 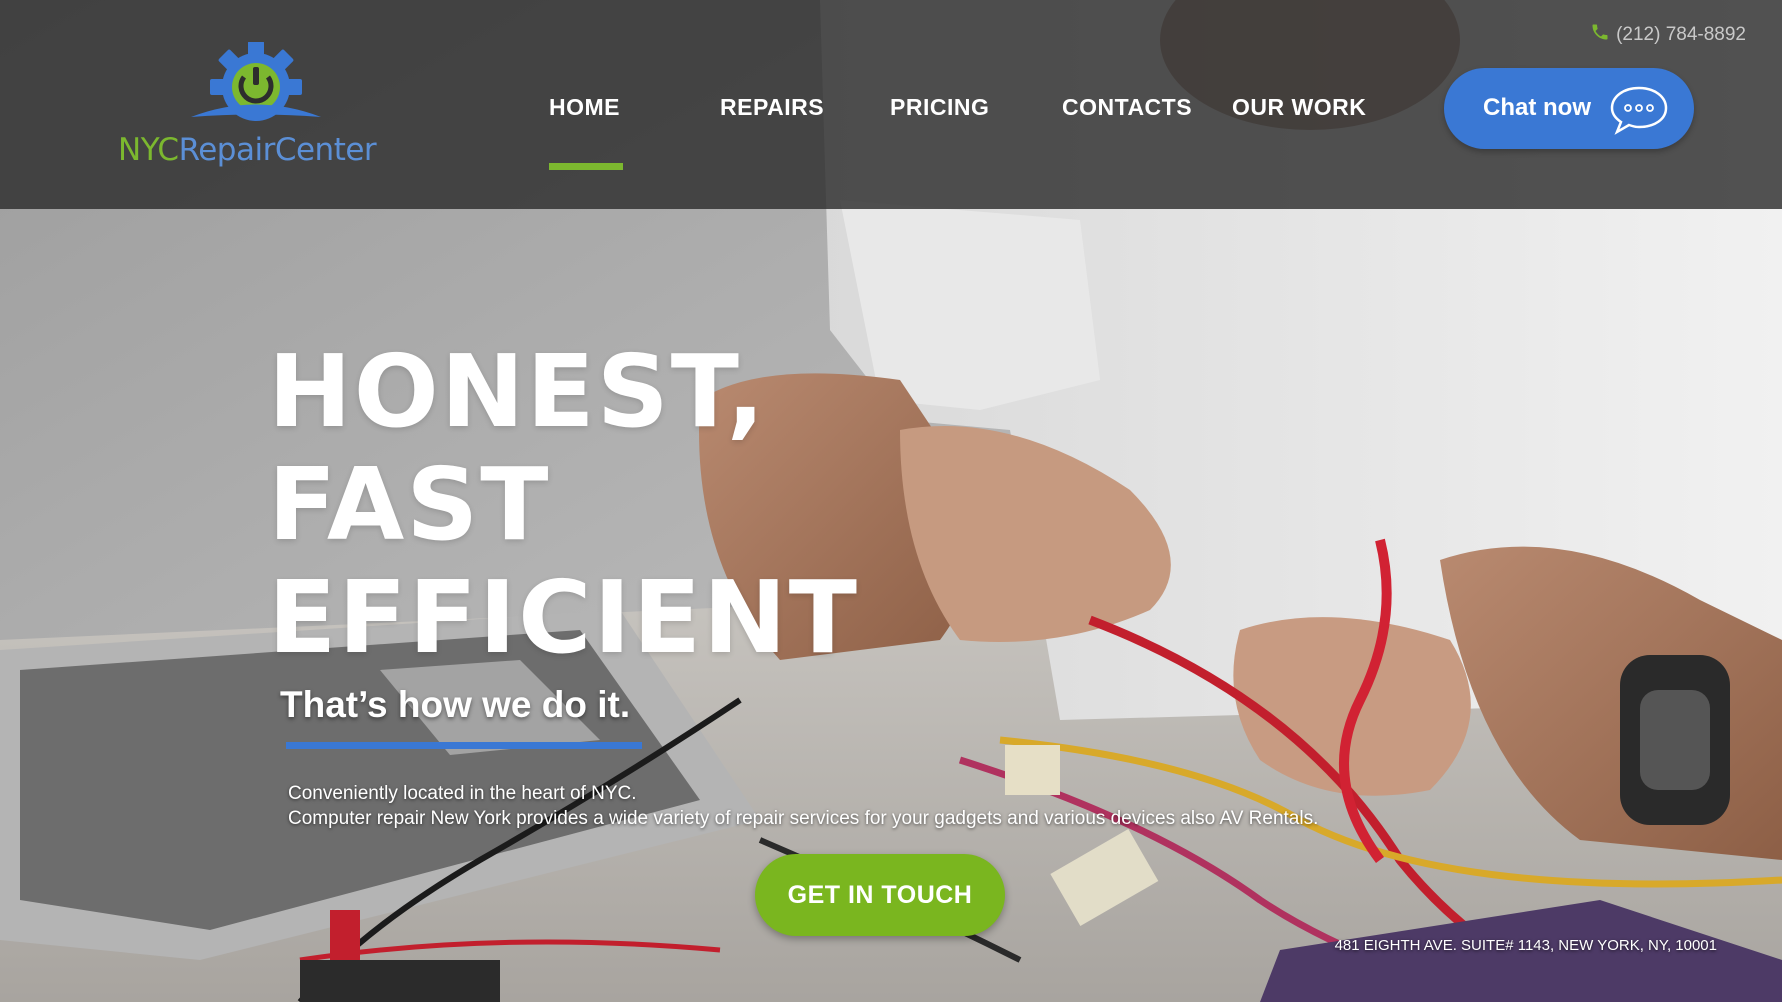 What do you see at coordinates (586, 166) in the screenshot?
I see `nav-active-indicator` at bounding box center [586, 166].